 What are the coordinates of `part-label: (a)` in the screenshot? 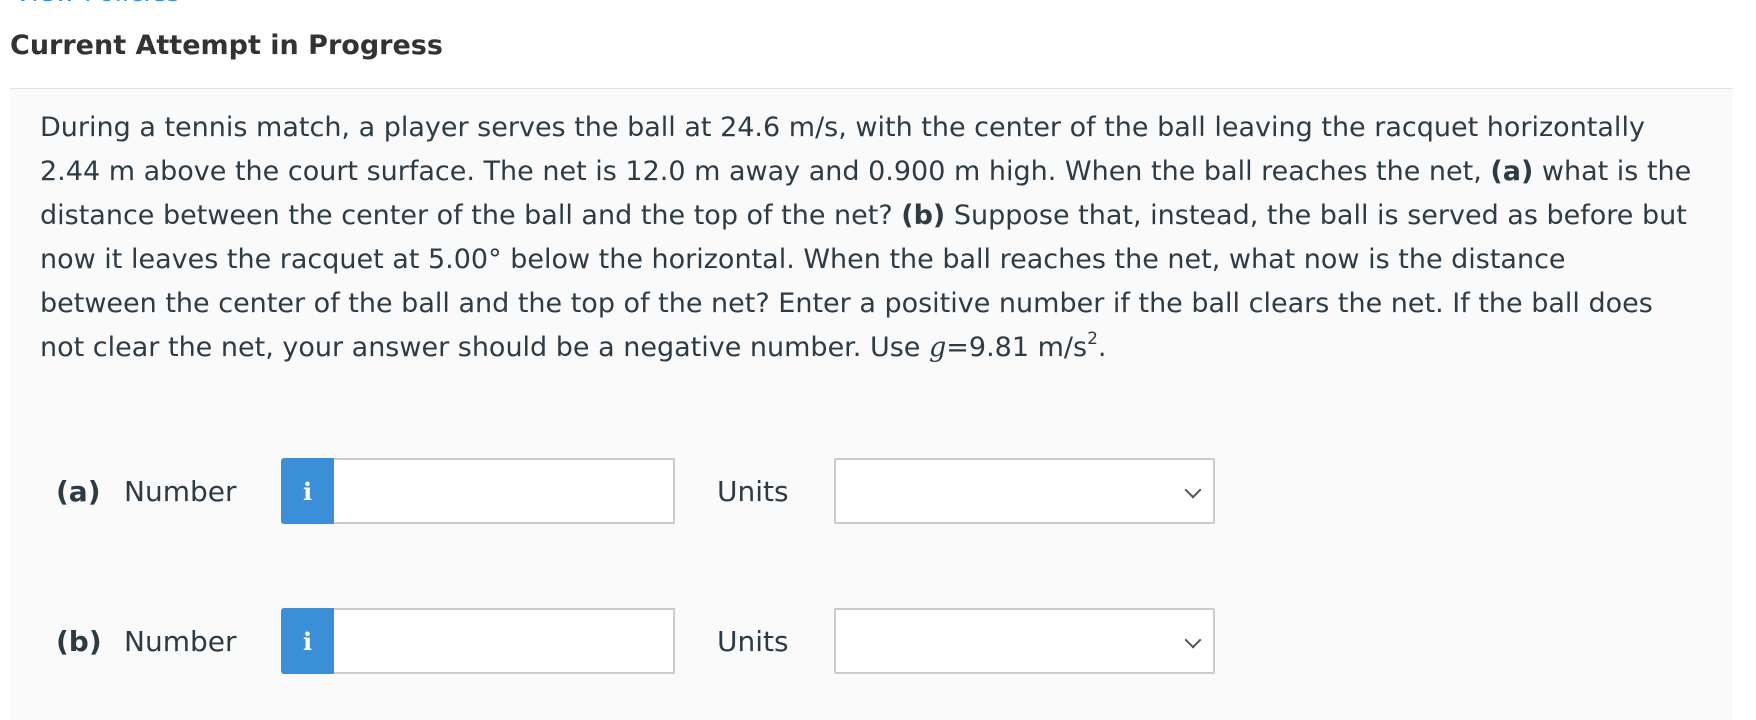 It's located at (78, 491).